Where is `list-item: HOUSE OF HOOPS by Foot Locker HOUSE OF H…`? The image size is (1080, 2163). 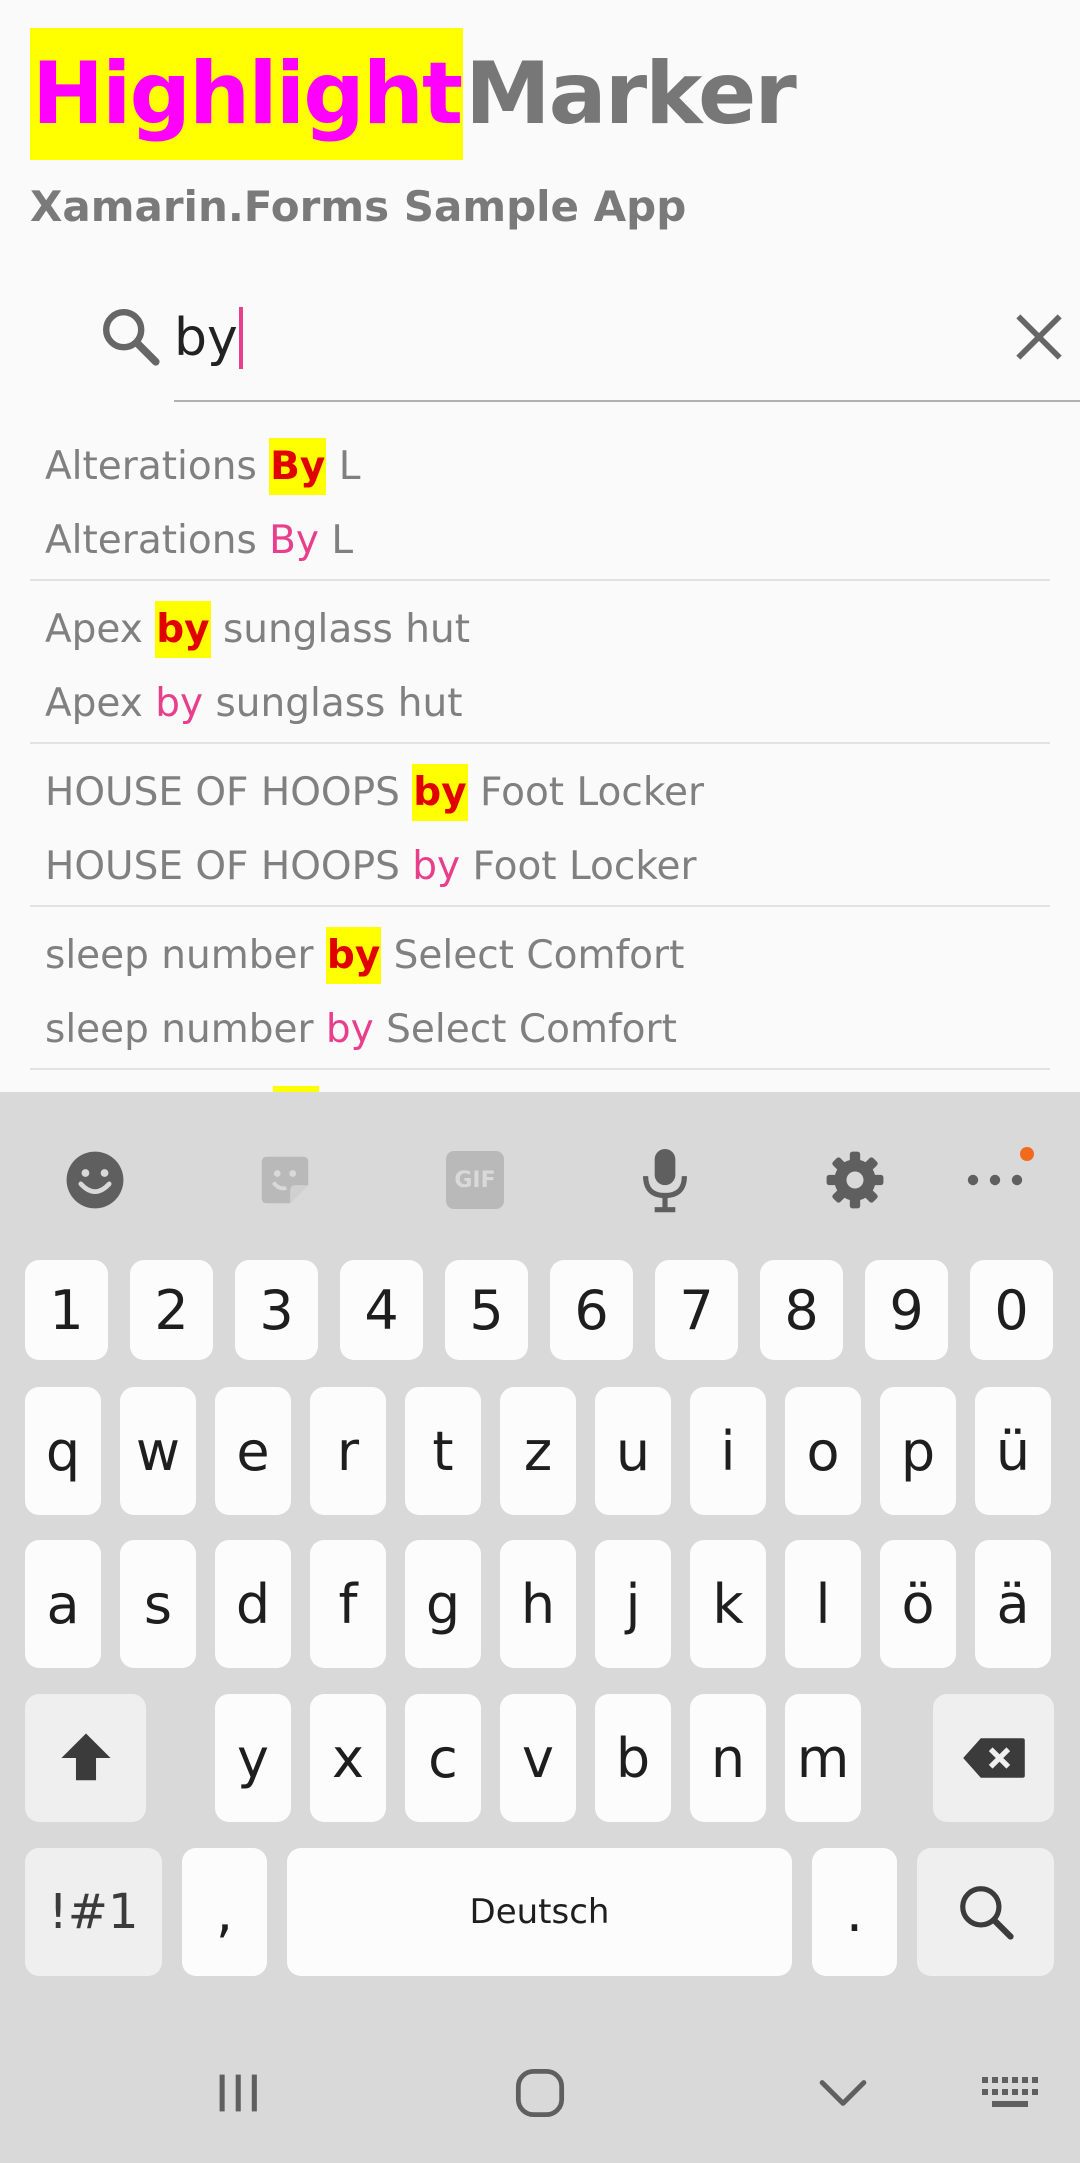 list-item: HOUSE OF HOOPS by Foot Locker HOUSE OF H… is located at coordinates (540, 825).